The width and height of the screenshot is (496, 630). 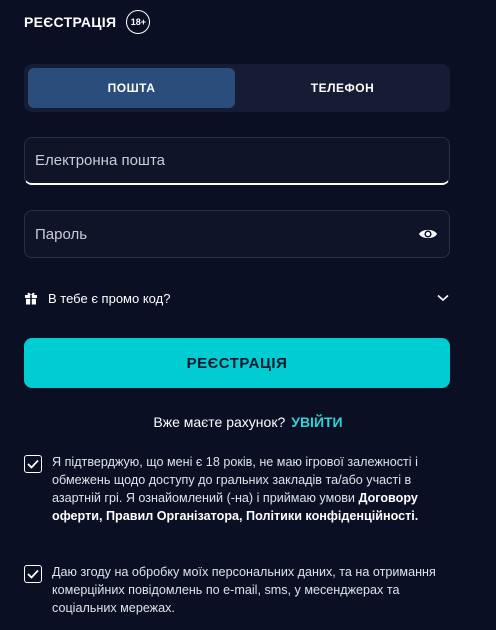 I want to click on promo-code-toggle: В тебе є промо код?, so click(x=237, y=298).